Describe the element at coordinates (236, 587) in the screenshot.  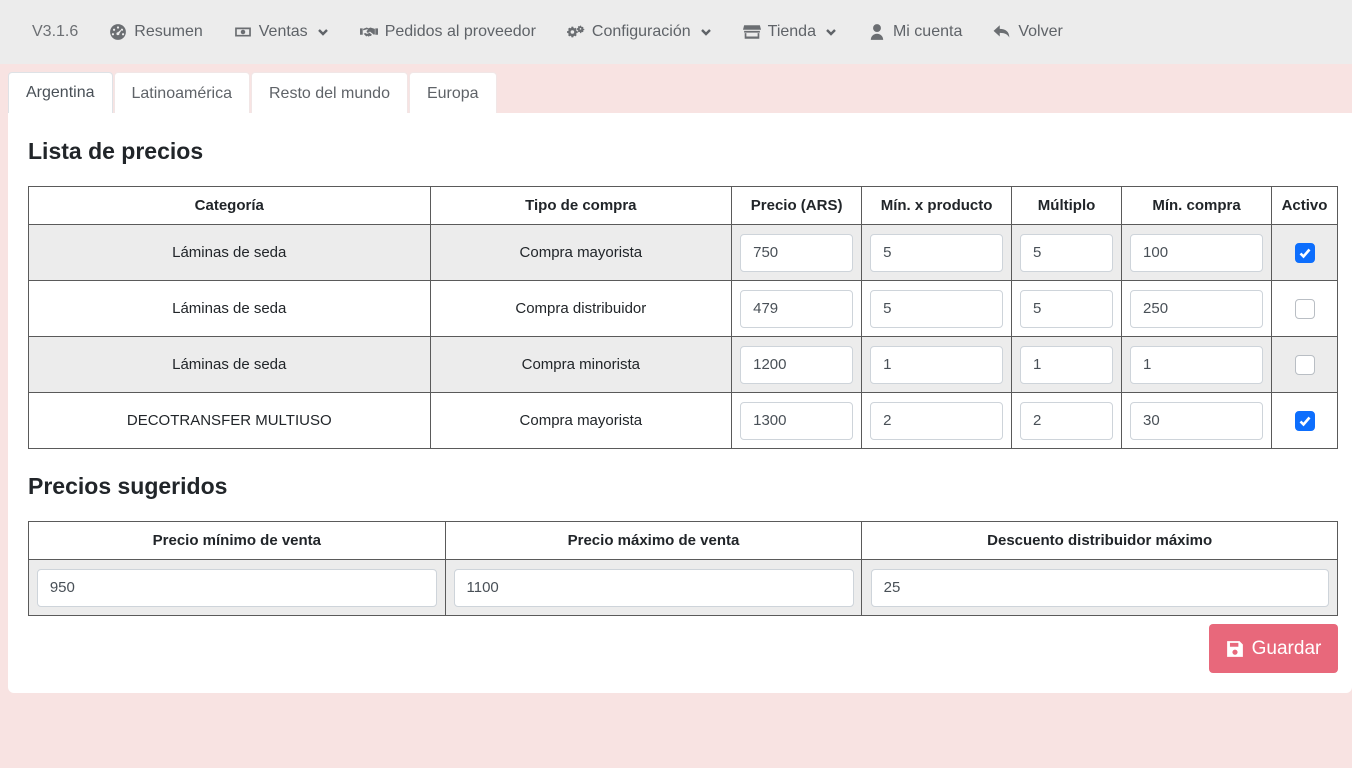
I see `min-sale-price-input` at that location.